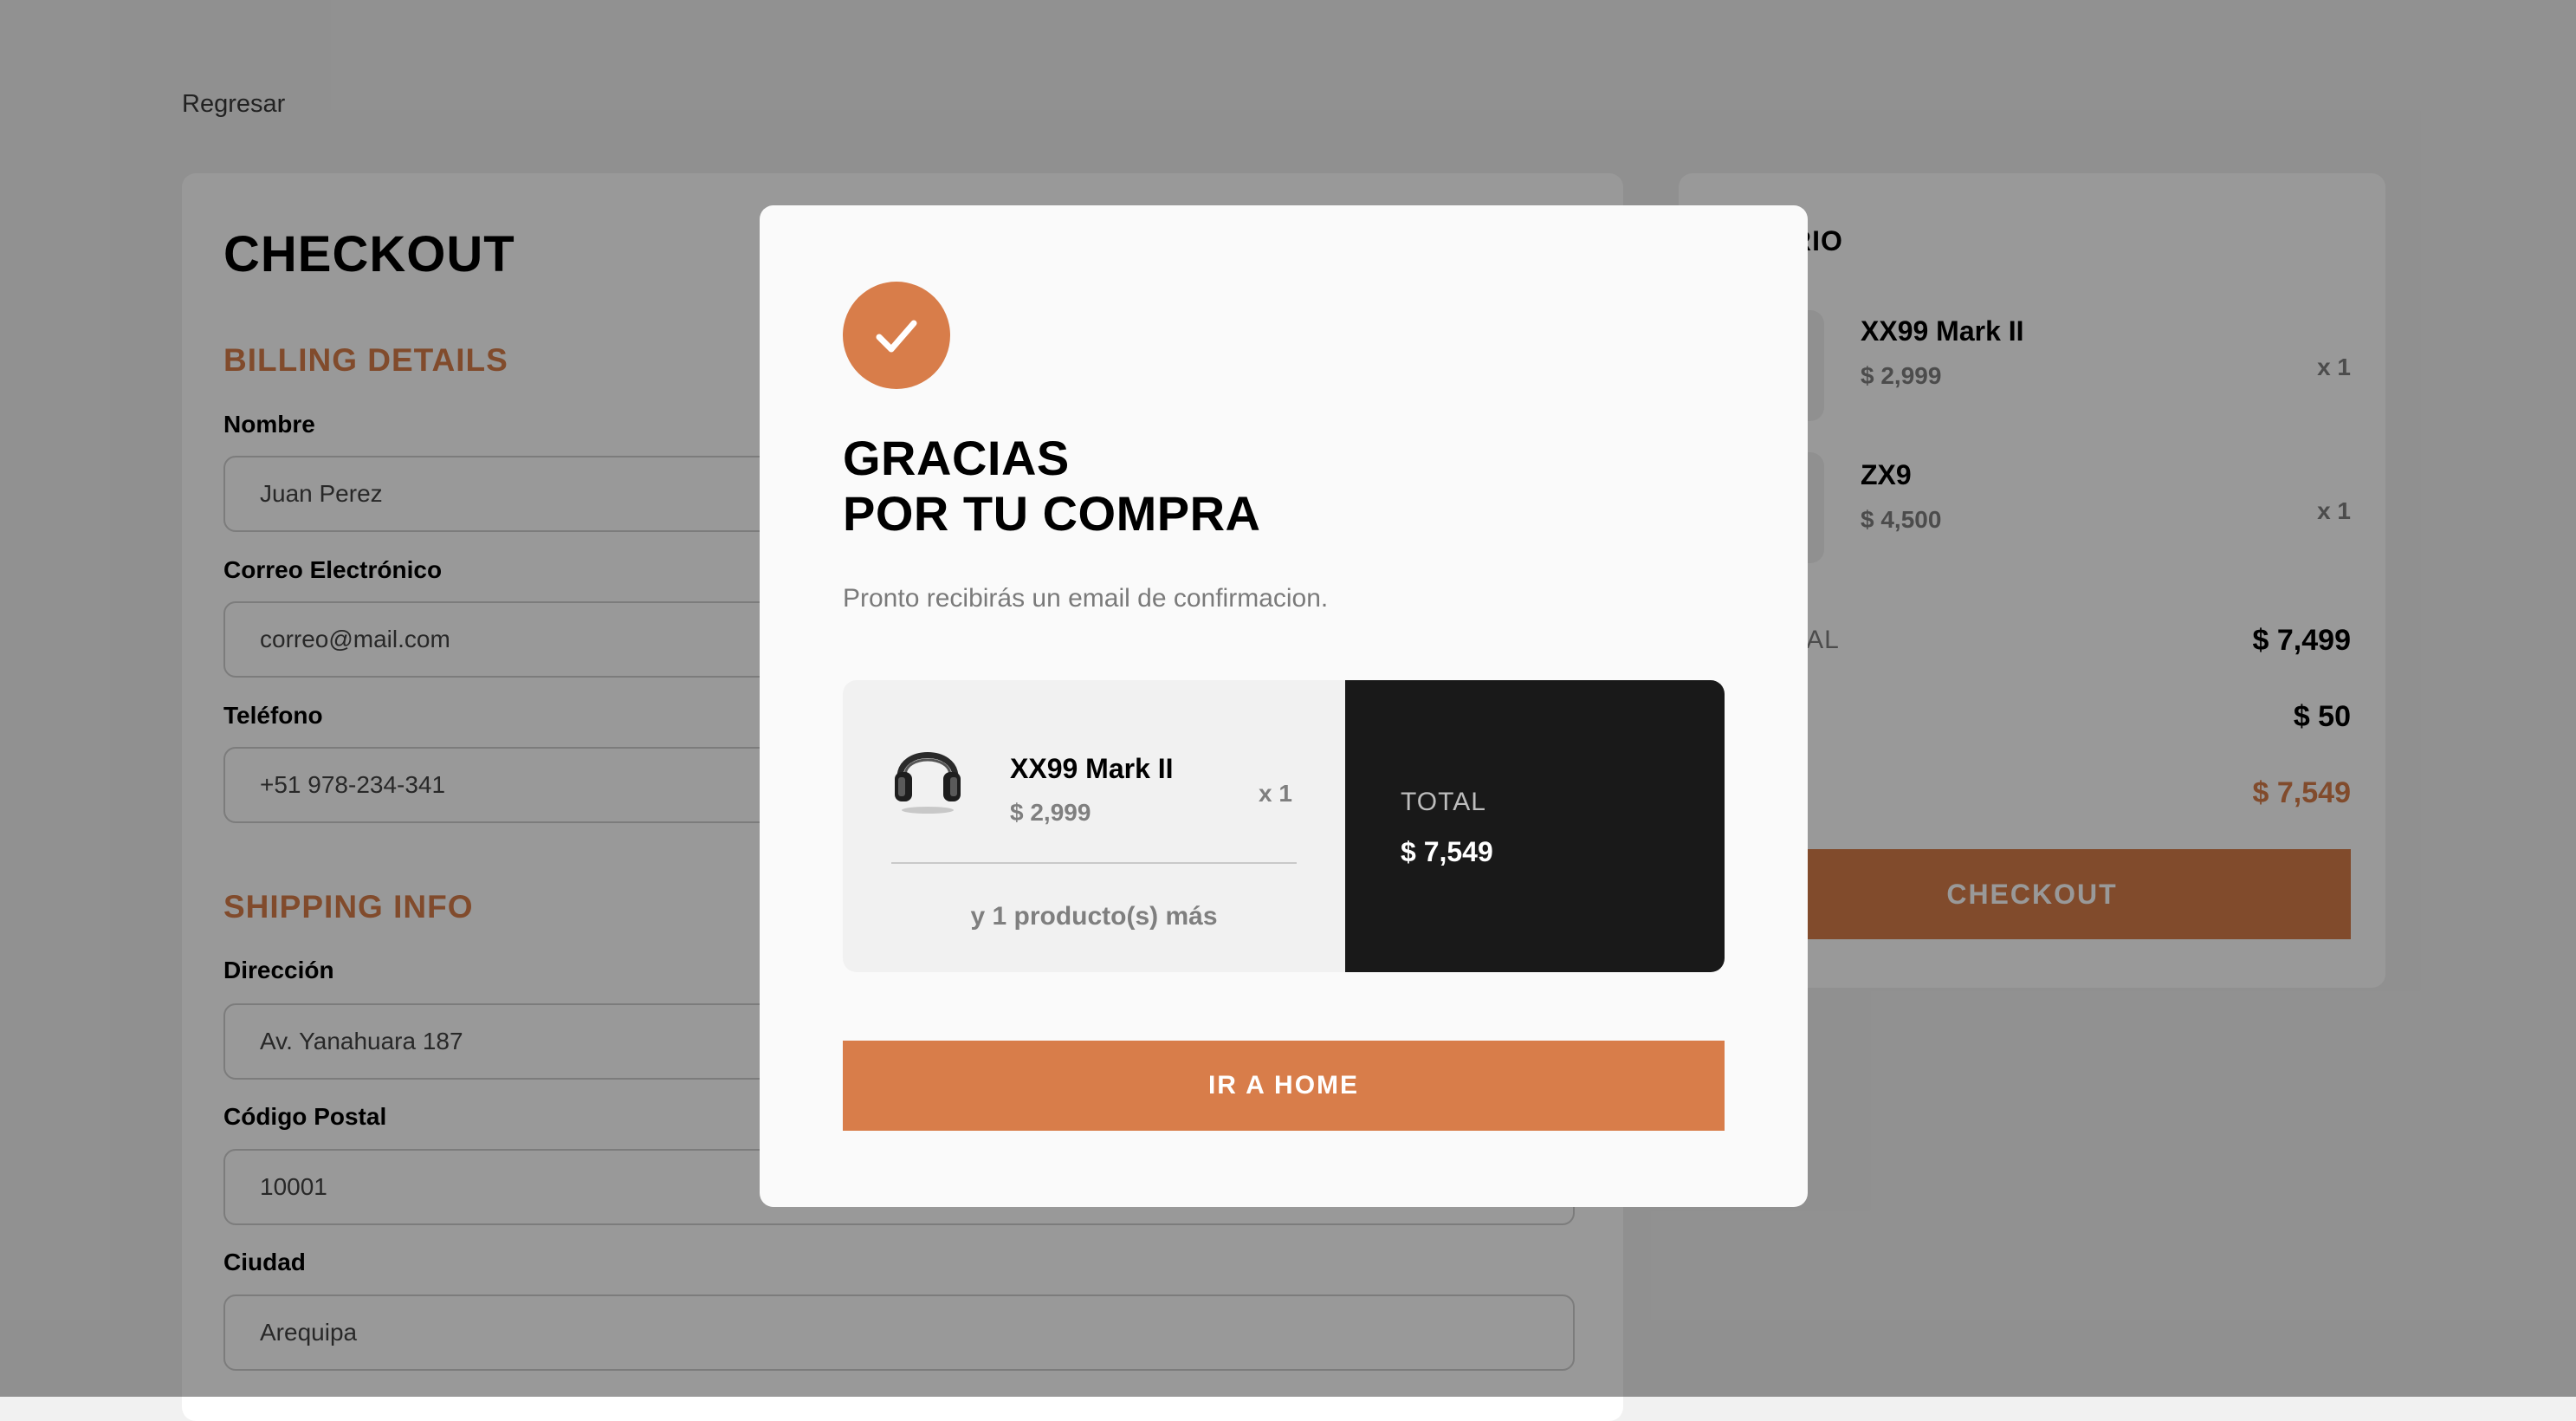 The image size is (2576, 1421). I want to click on modal-title: GRACIAS POR TU COMPRA, so click(1052, 487).